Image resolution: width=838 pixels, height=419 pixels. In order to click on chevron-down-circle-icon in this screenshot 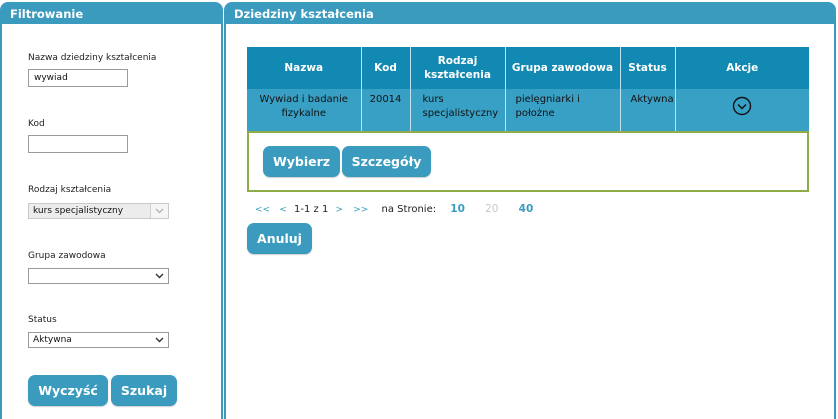, I will do `click(742, 108)`.